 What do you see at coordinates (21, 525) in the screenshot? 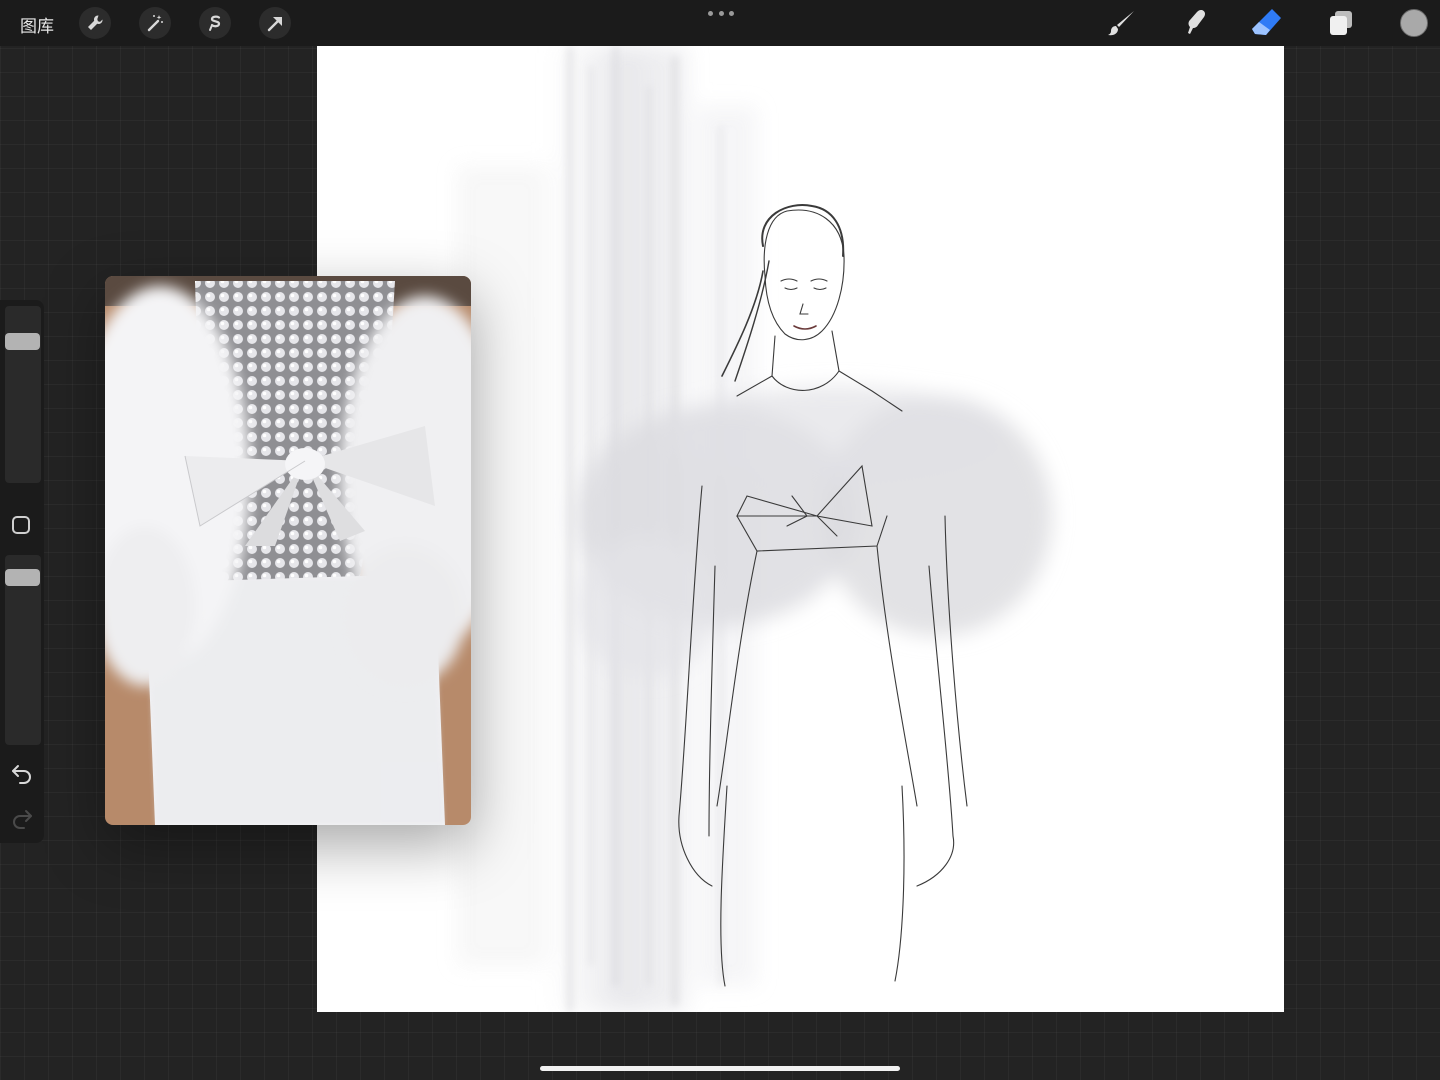
I see `modify-square-icon` at bounding box center [21, 525].